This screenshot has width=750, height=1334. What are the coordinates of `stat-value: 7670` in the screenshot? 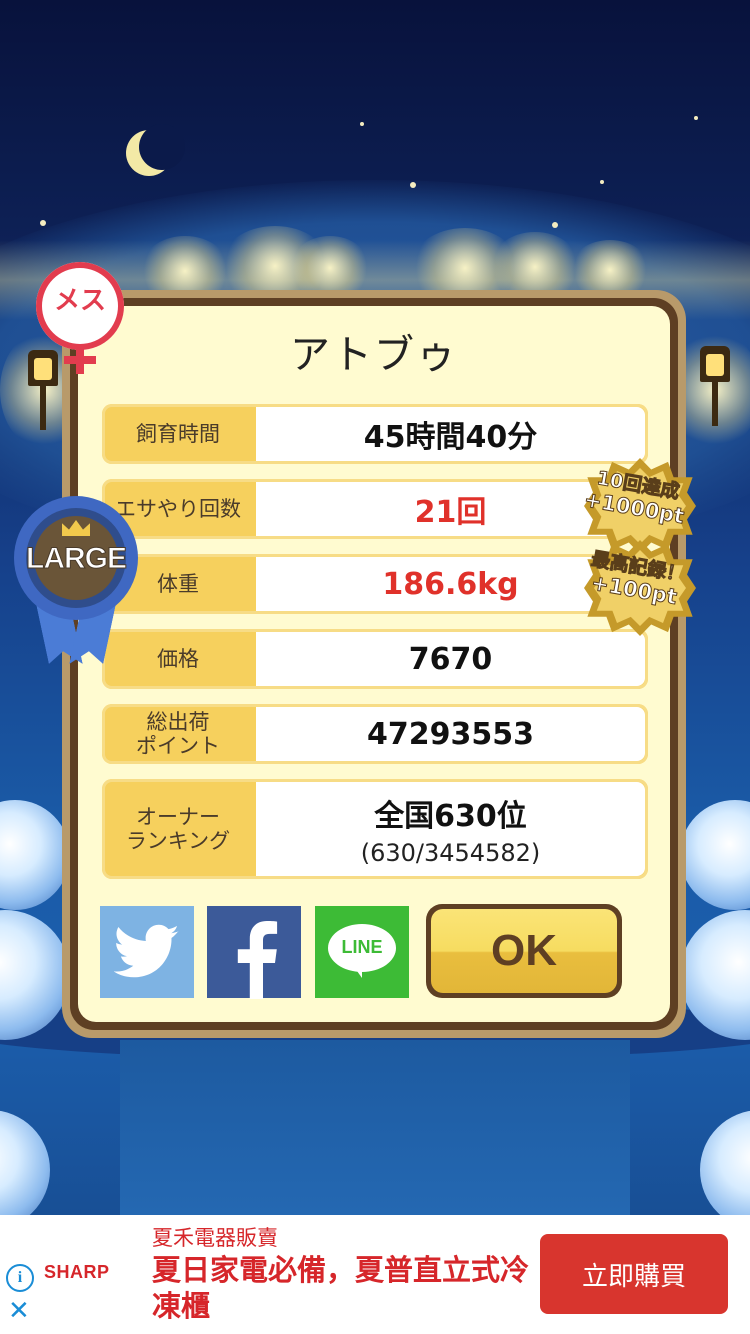 It's located at (450, 659).